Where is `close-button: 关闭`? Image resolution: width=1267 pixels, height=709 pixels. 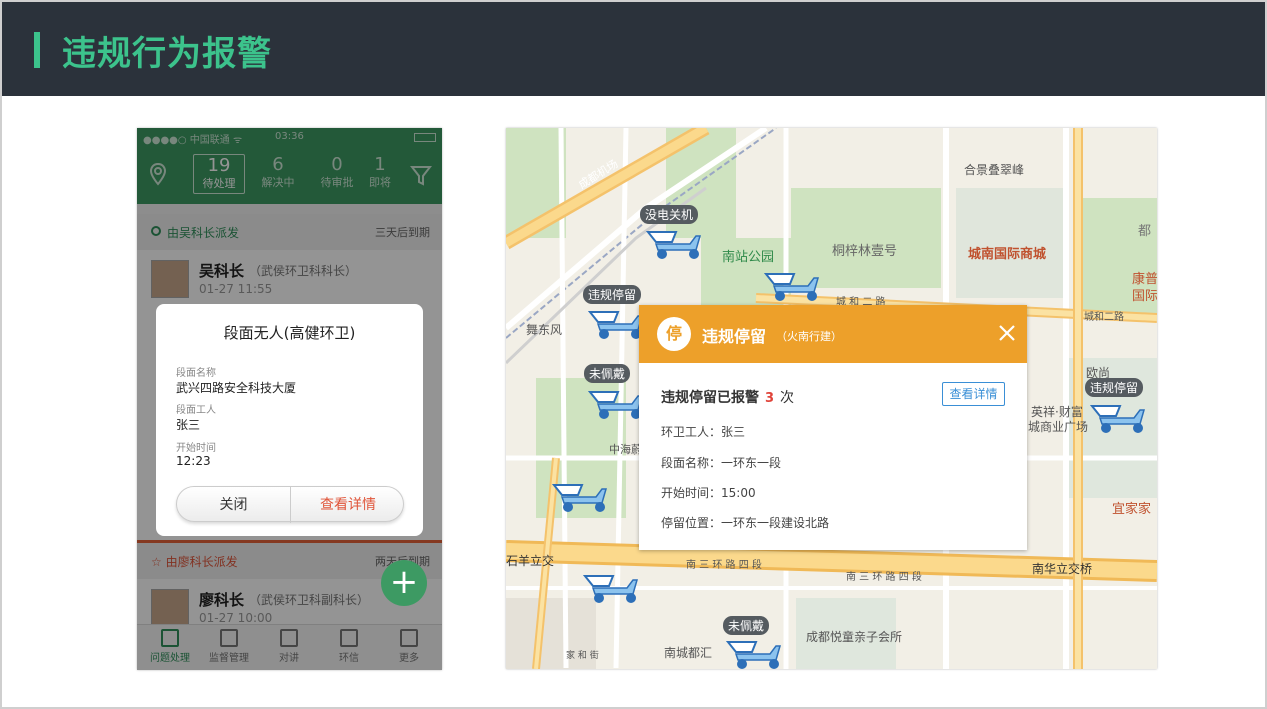 close-button: 关闭 is located at coordinates (234, 505).